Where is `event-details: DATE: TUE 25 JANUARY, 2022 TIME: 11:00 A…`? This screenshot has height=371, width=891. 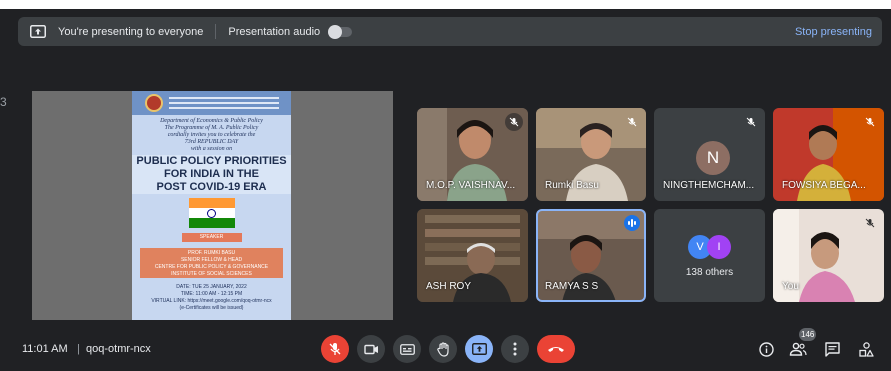 event-details: DATE: TUE 25 JANUARY, 2022 TIME: 11:00 A… is located at coordinates (211, 297).